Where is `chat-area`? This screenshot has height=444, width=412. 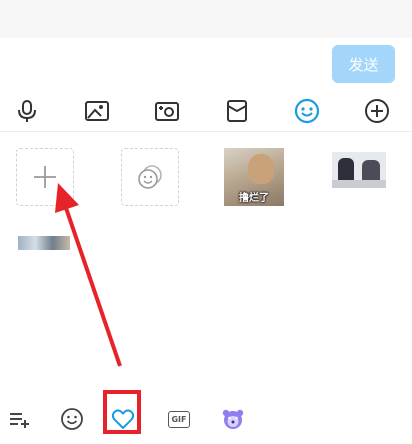 chat-area is located at coordinates (206, 19).